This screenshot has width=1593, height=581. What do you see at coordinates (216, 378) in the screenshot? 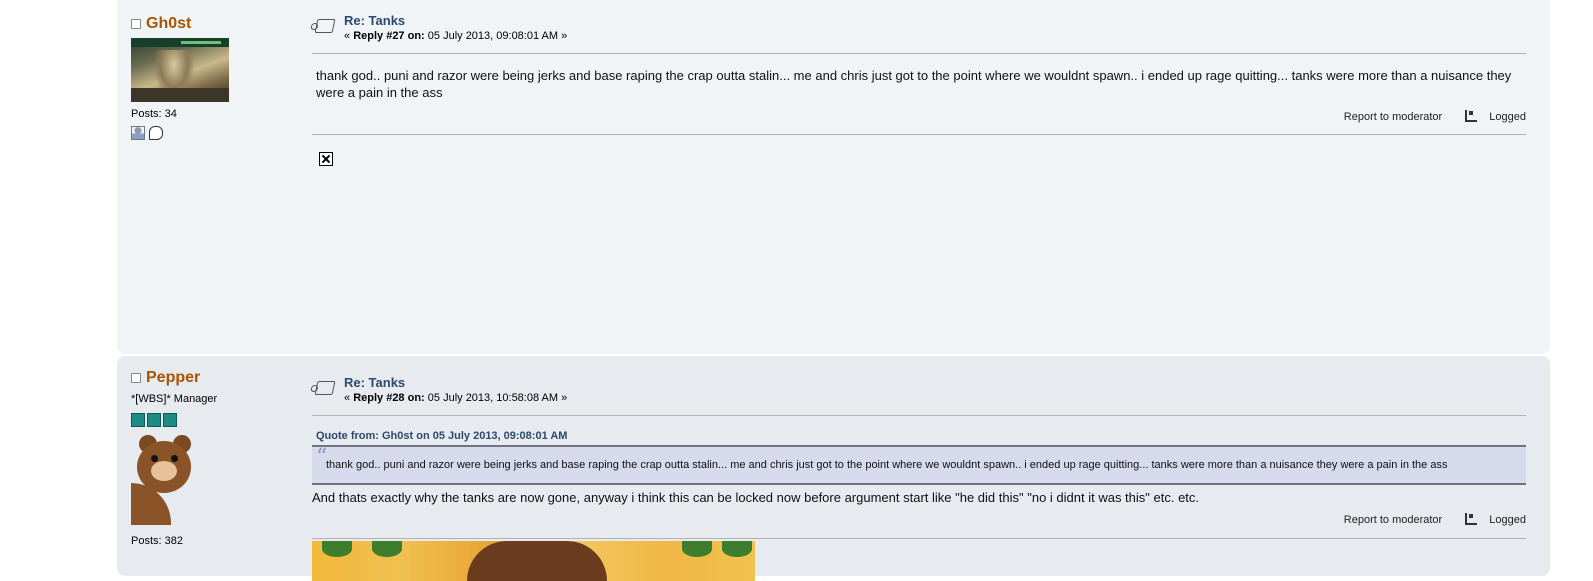
I see `poster-name: Pepper` at bounding box center [216, 378].